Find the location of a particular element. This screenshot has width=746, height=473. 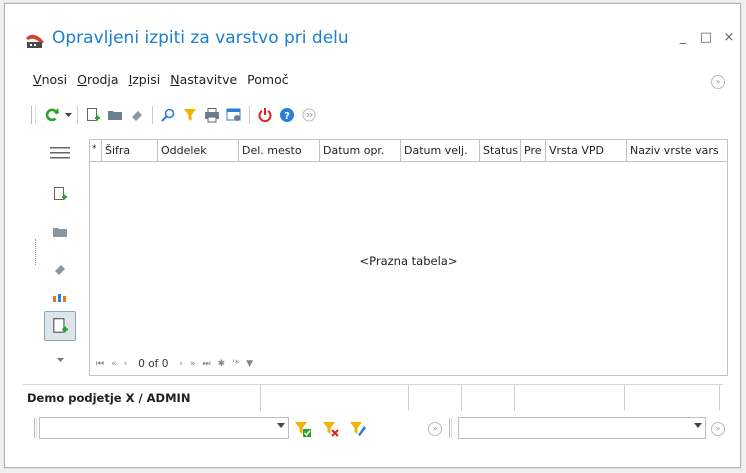

record-count: 0 of 0 is located at coordinates (153, 364).